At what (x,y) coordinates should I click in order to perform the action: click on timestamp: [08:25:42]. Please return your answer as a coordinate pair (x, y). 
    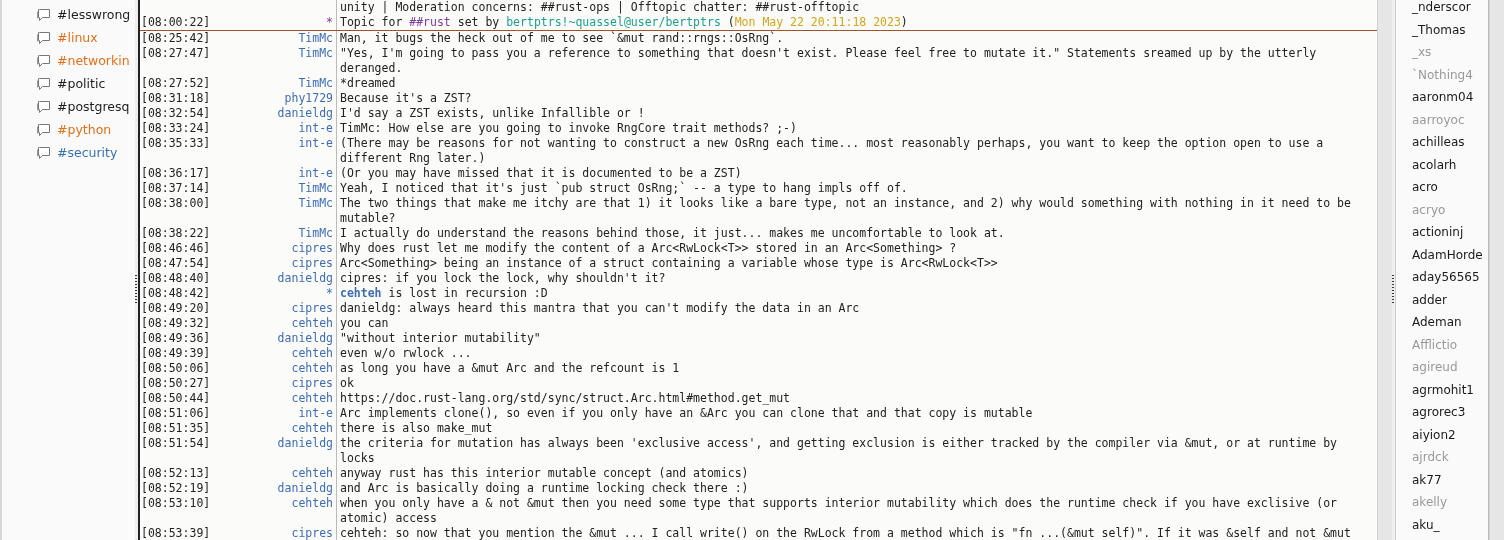
    Looking at the image, I should click on (176, 38).